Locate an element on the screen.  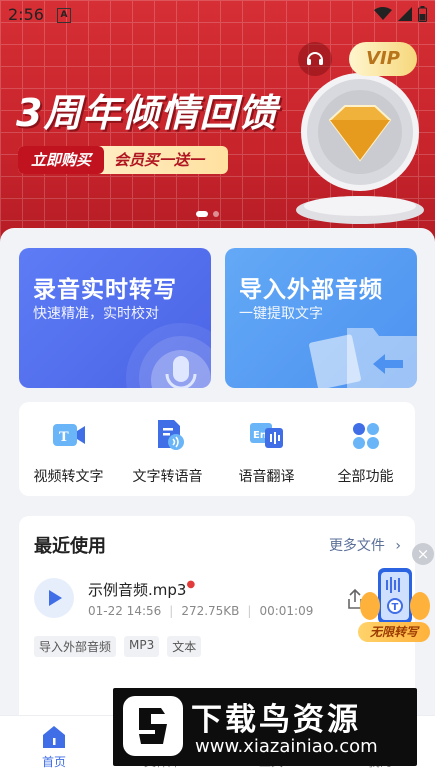
file-name: 示例音频.mp3 is located at coordinates (137, 590).